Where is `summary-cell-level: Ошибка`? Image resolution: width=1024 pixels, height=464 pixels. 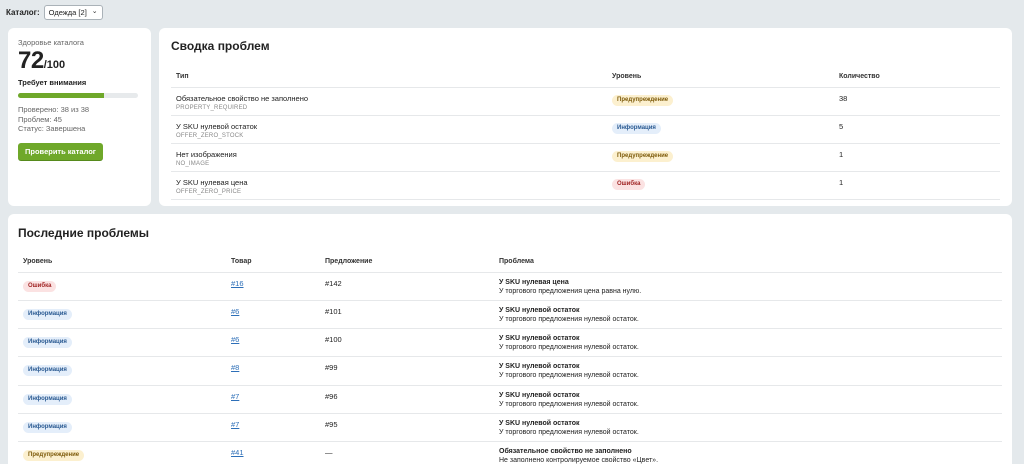 summary-cell-level: Ошибка is located at coordinates (720, 185).